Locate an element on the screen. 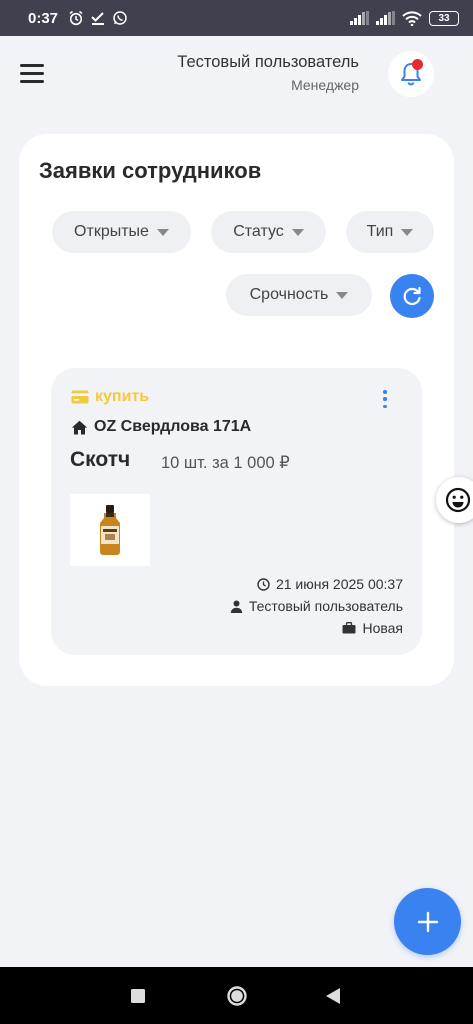 This screenshot has width=473, height=1024. refresh-icon is located at coordinates (412, 296).